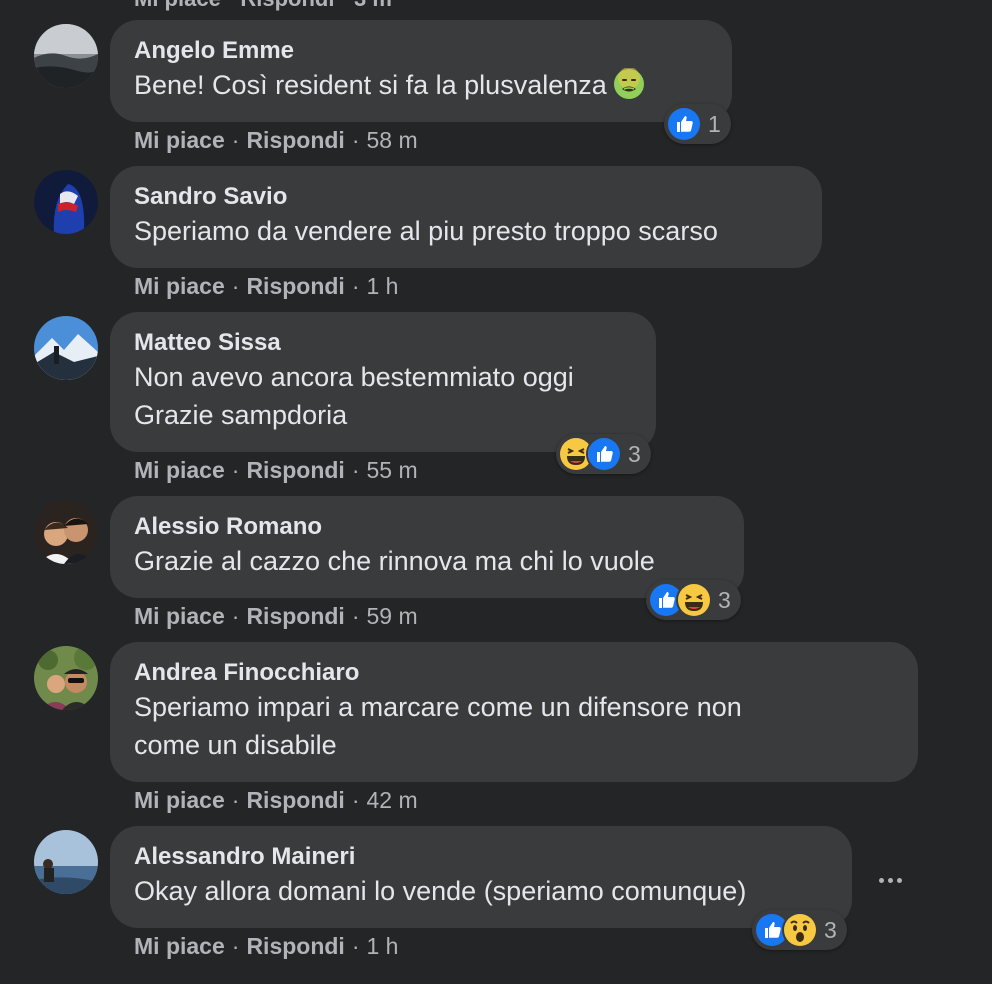  Describe the element at coordinates (392, 800) in the screenshot. I see `comment-time: 42 m` at that location.